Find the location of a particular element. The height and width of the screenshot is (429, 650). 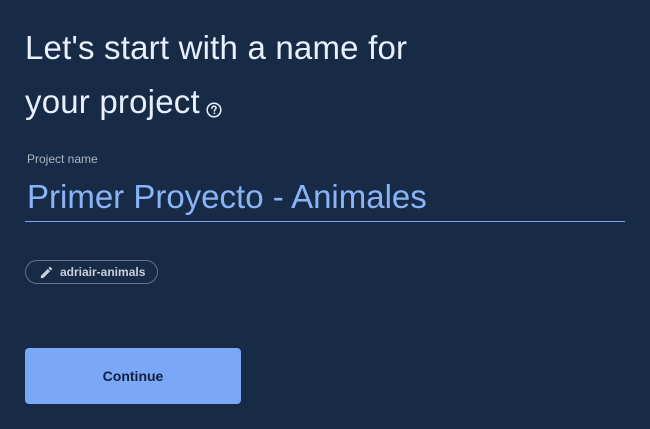

page-title-line2: your project is located at coordinates (112, 101).